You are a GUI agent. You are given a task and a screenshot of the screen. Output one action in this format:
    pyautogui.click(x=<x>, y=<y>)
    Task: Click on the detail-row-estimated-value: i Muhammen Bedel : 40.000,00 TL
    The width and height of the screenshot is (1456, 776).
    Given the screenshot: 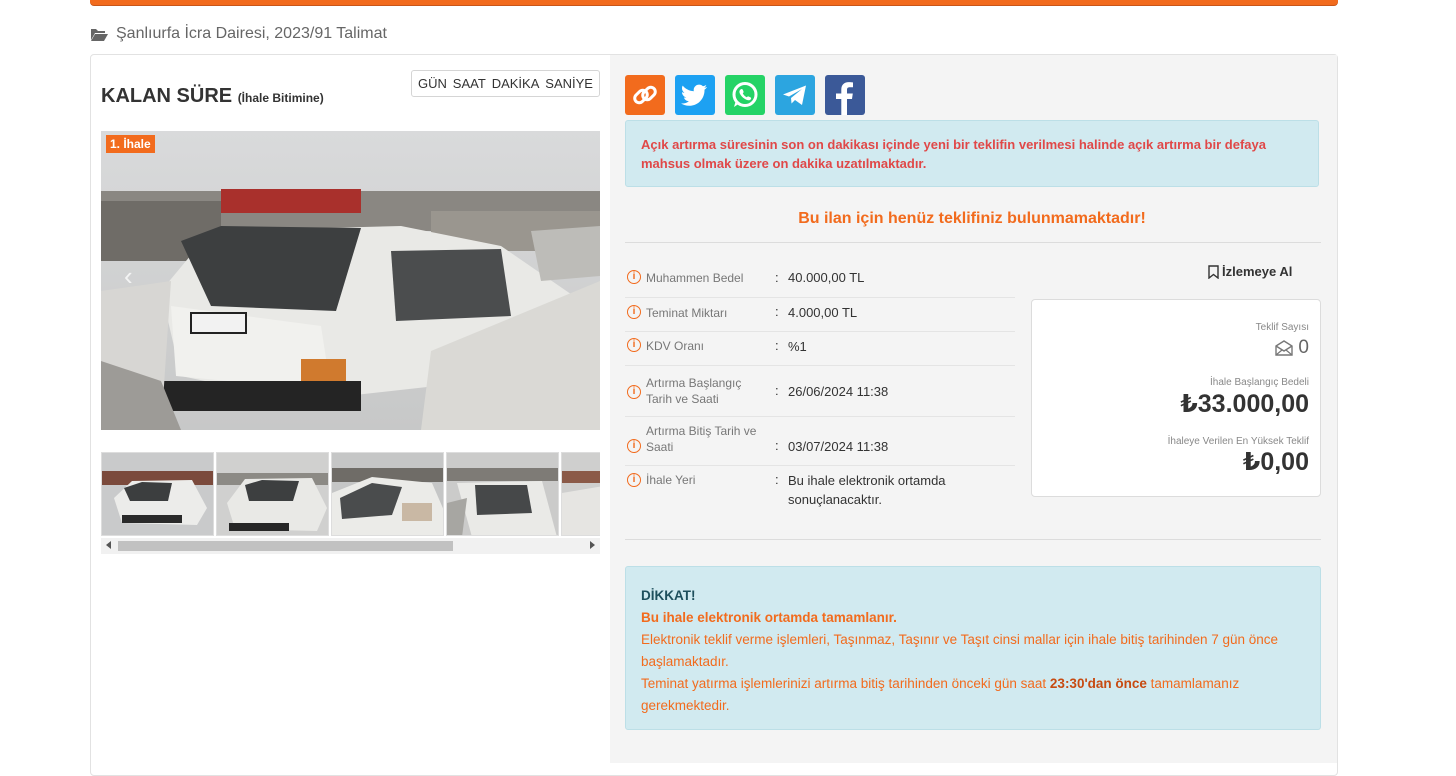 What is the action you would take?
    pyautogui.click(x=820, y=281)
    